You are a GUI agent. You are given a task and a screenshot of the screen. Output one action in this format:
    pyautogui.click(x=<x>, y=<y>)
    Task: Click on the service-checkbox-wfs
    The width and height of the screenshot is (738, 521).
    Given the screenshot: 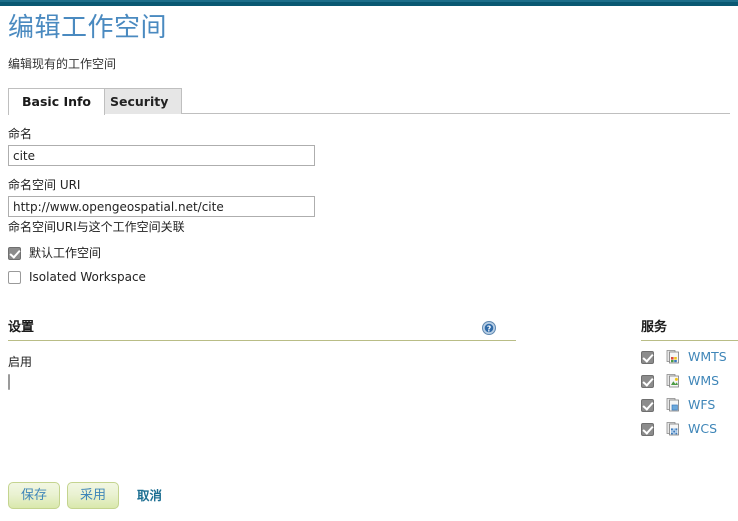 What is the action you would take?
    pyautogui.click(x=647, y=405)
    